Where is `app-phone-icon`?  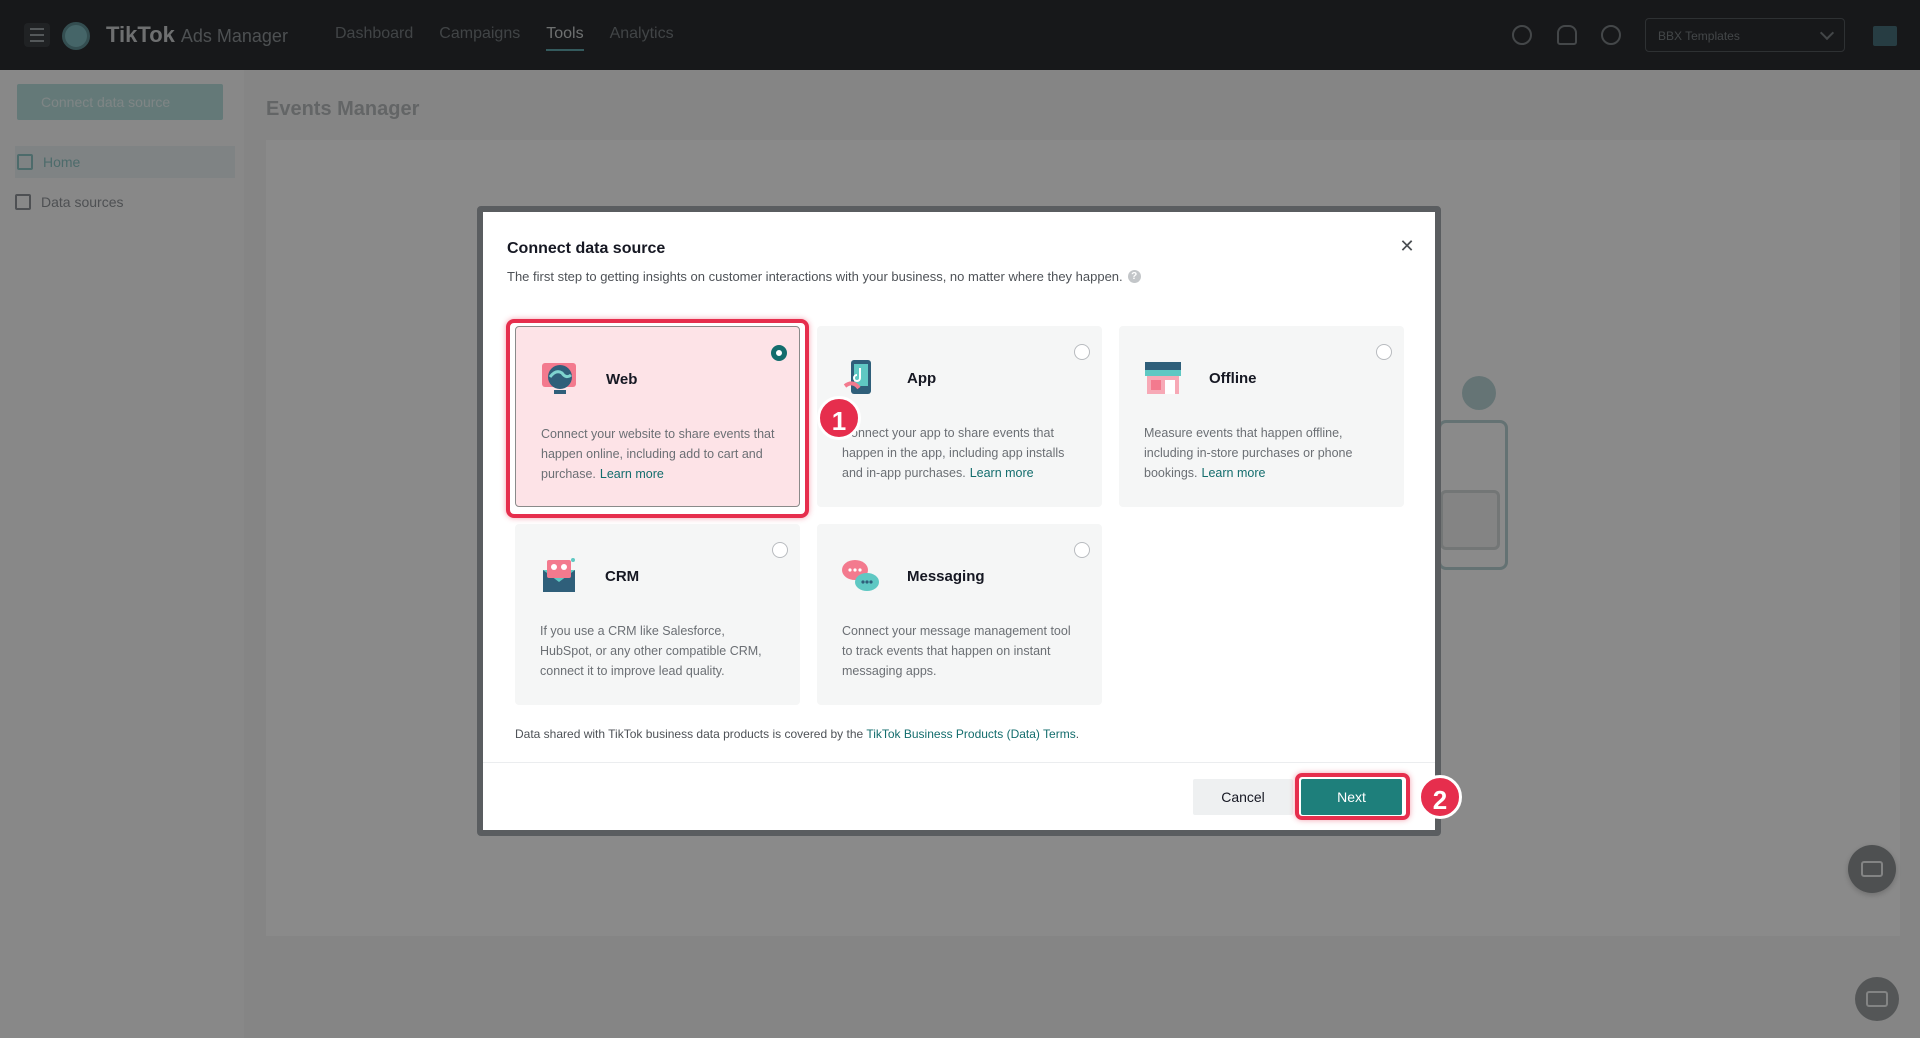 app-phone-icon is located at coordinates (857, 377).